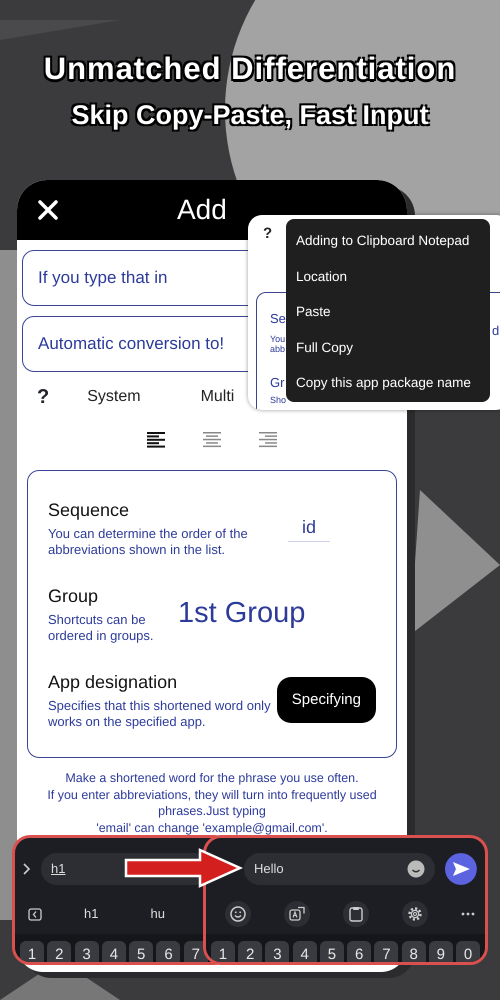  What do you see at coordinates (414, 951) in the screenshot?
I see `keyboard-key: 8` at bounding box center [414, 951].